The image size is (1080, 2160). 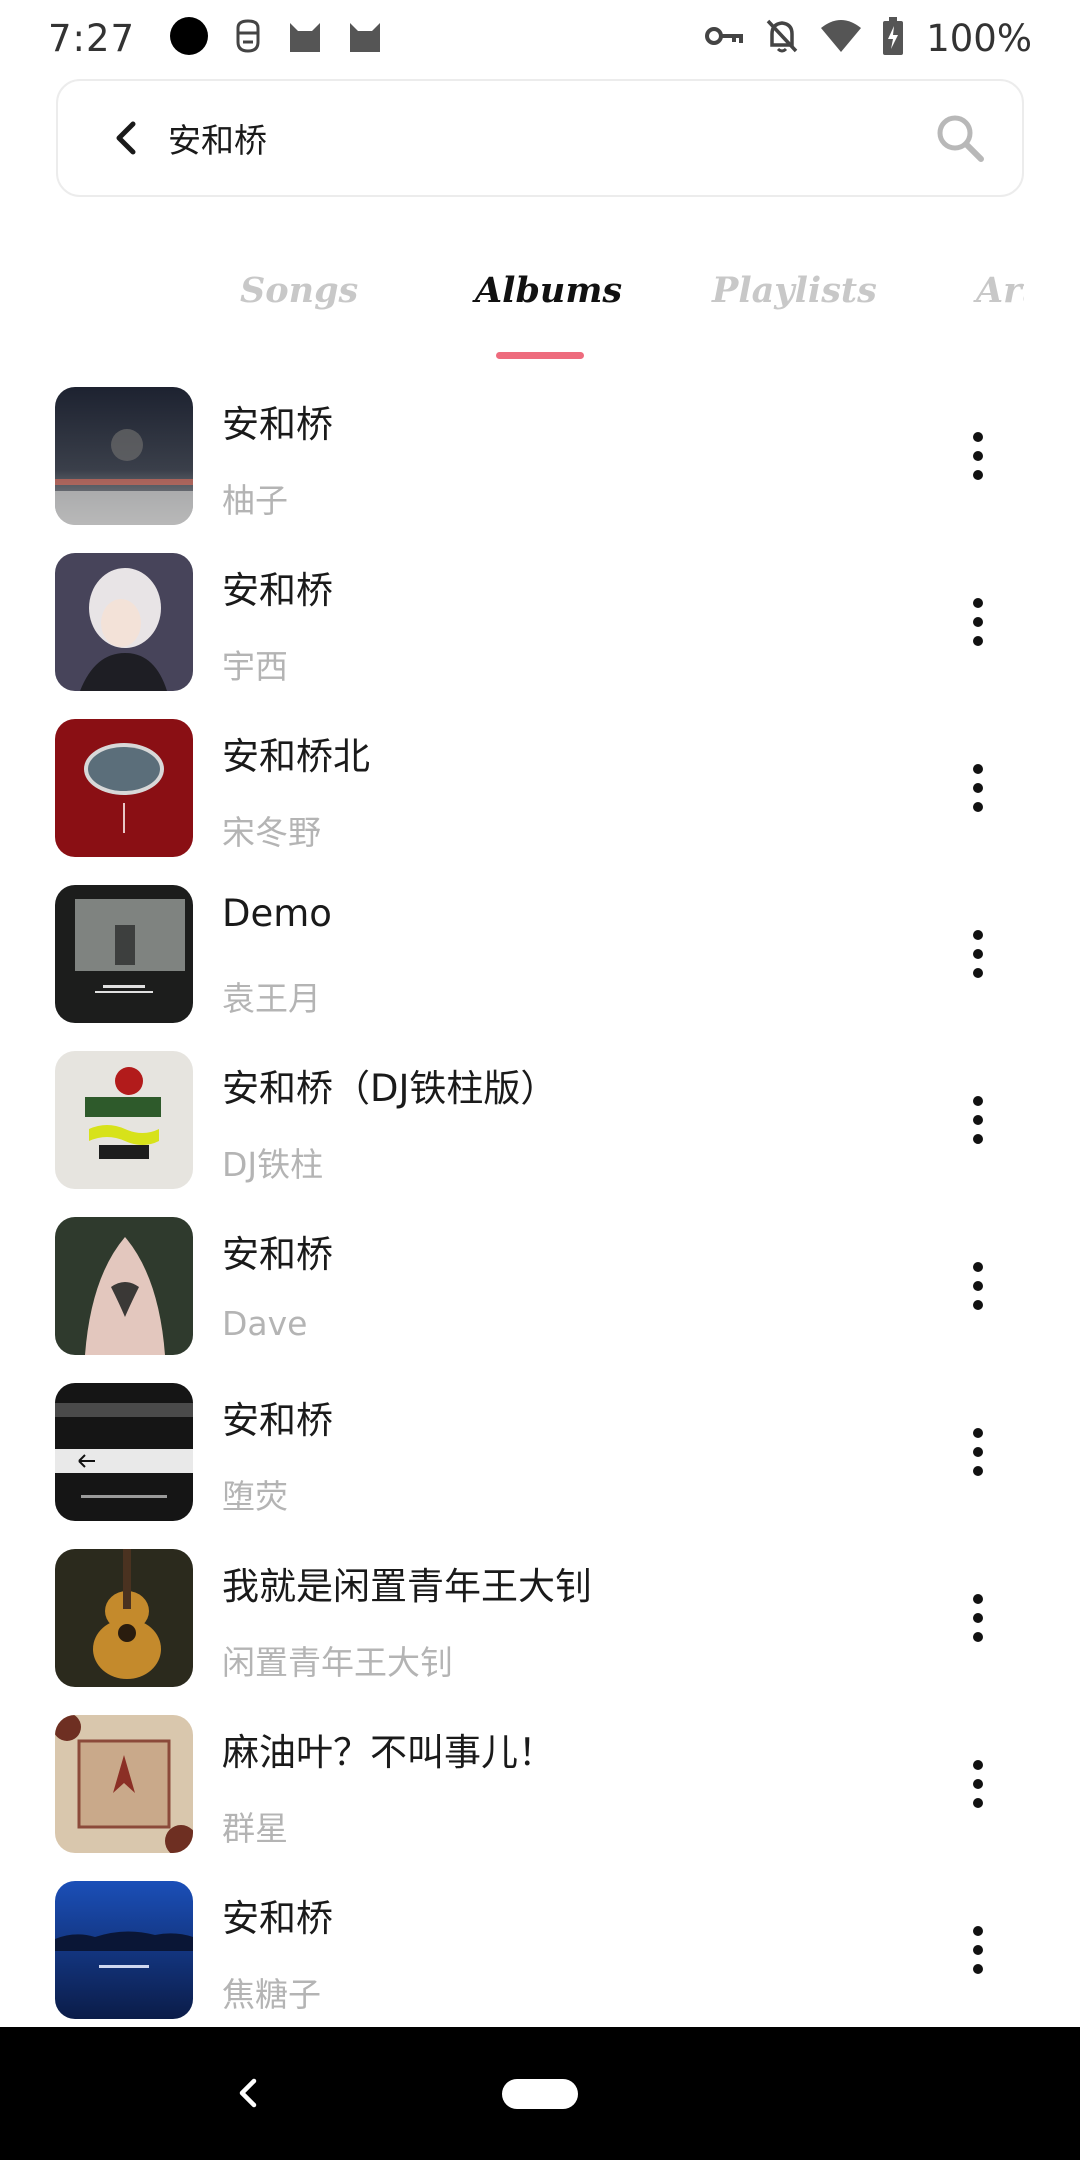 I want to click on bell-off-icon, so click(x=782, y=38).